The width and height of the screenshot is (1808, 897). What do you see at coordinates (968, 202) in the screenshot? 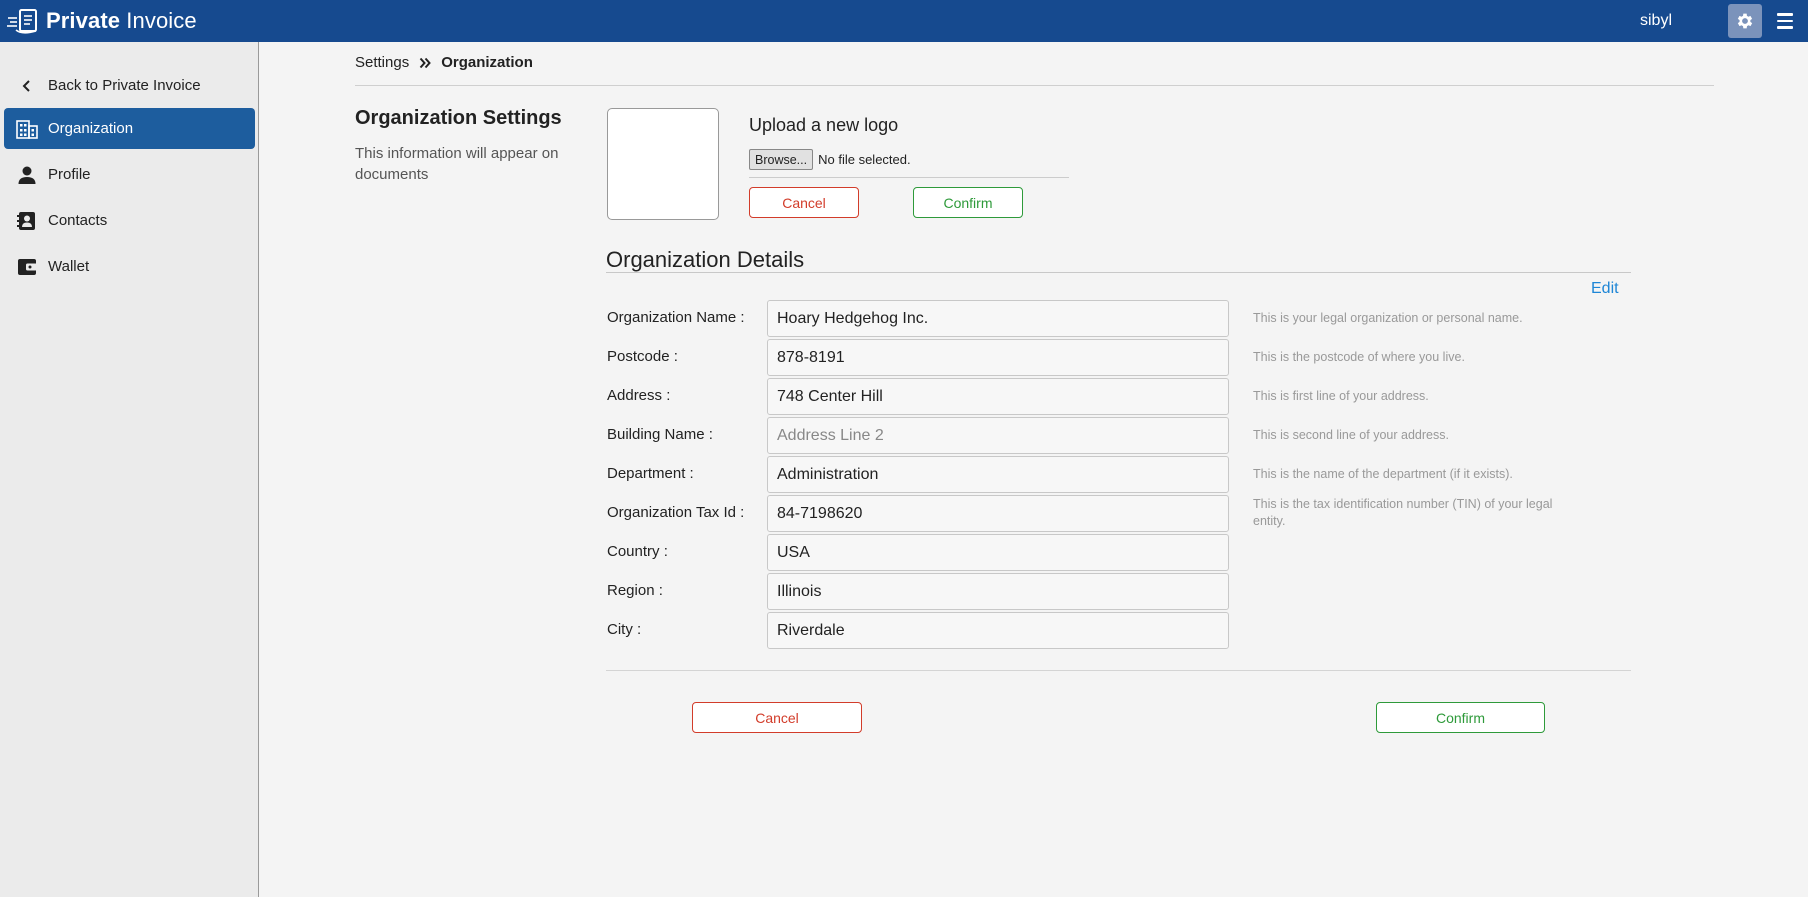
I see `logo-confirm-button: Confirm` at bounding box center [968, 202].